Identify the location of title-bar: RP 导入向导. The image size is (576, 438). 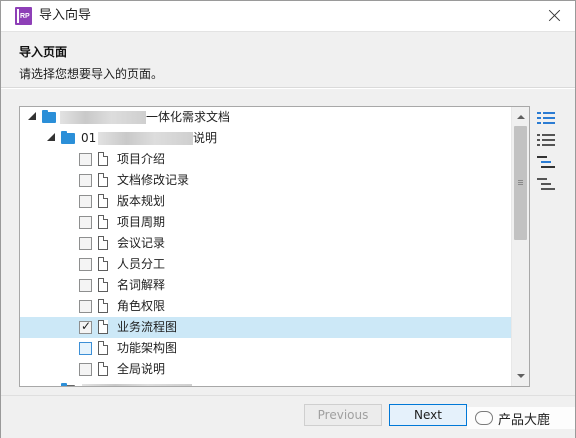
(288, 16).